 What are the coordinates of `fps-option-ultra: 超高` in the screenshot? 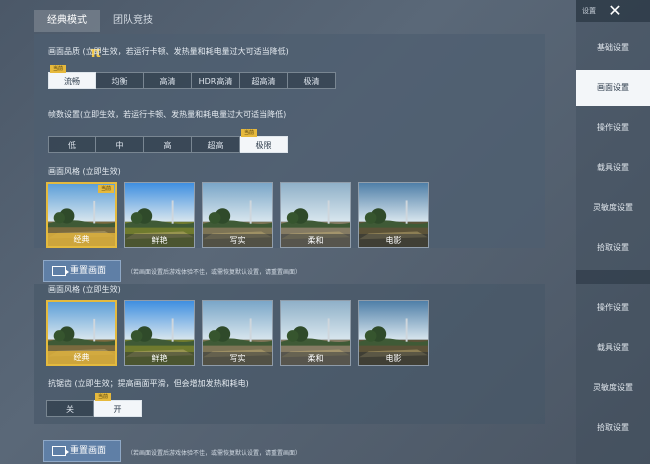 It's located at (216, 144).